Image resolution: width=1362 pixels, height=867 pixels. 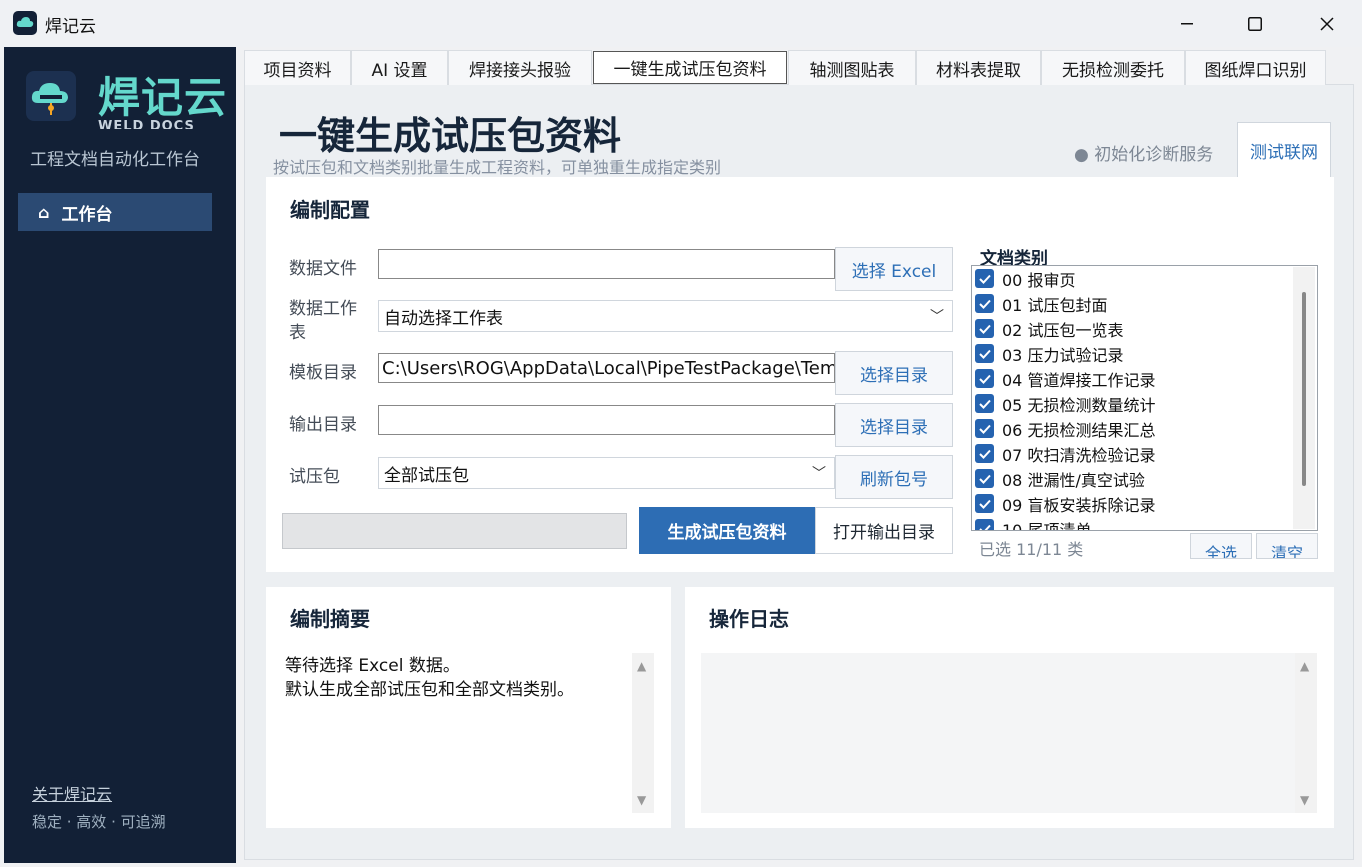 What do you see at coordinates (1255, 67) in the screenshot?
I see `tab-drawing-weld-recognition: 图纸焊口识别` at bounding box center [1255, 67].